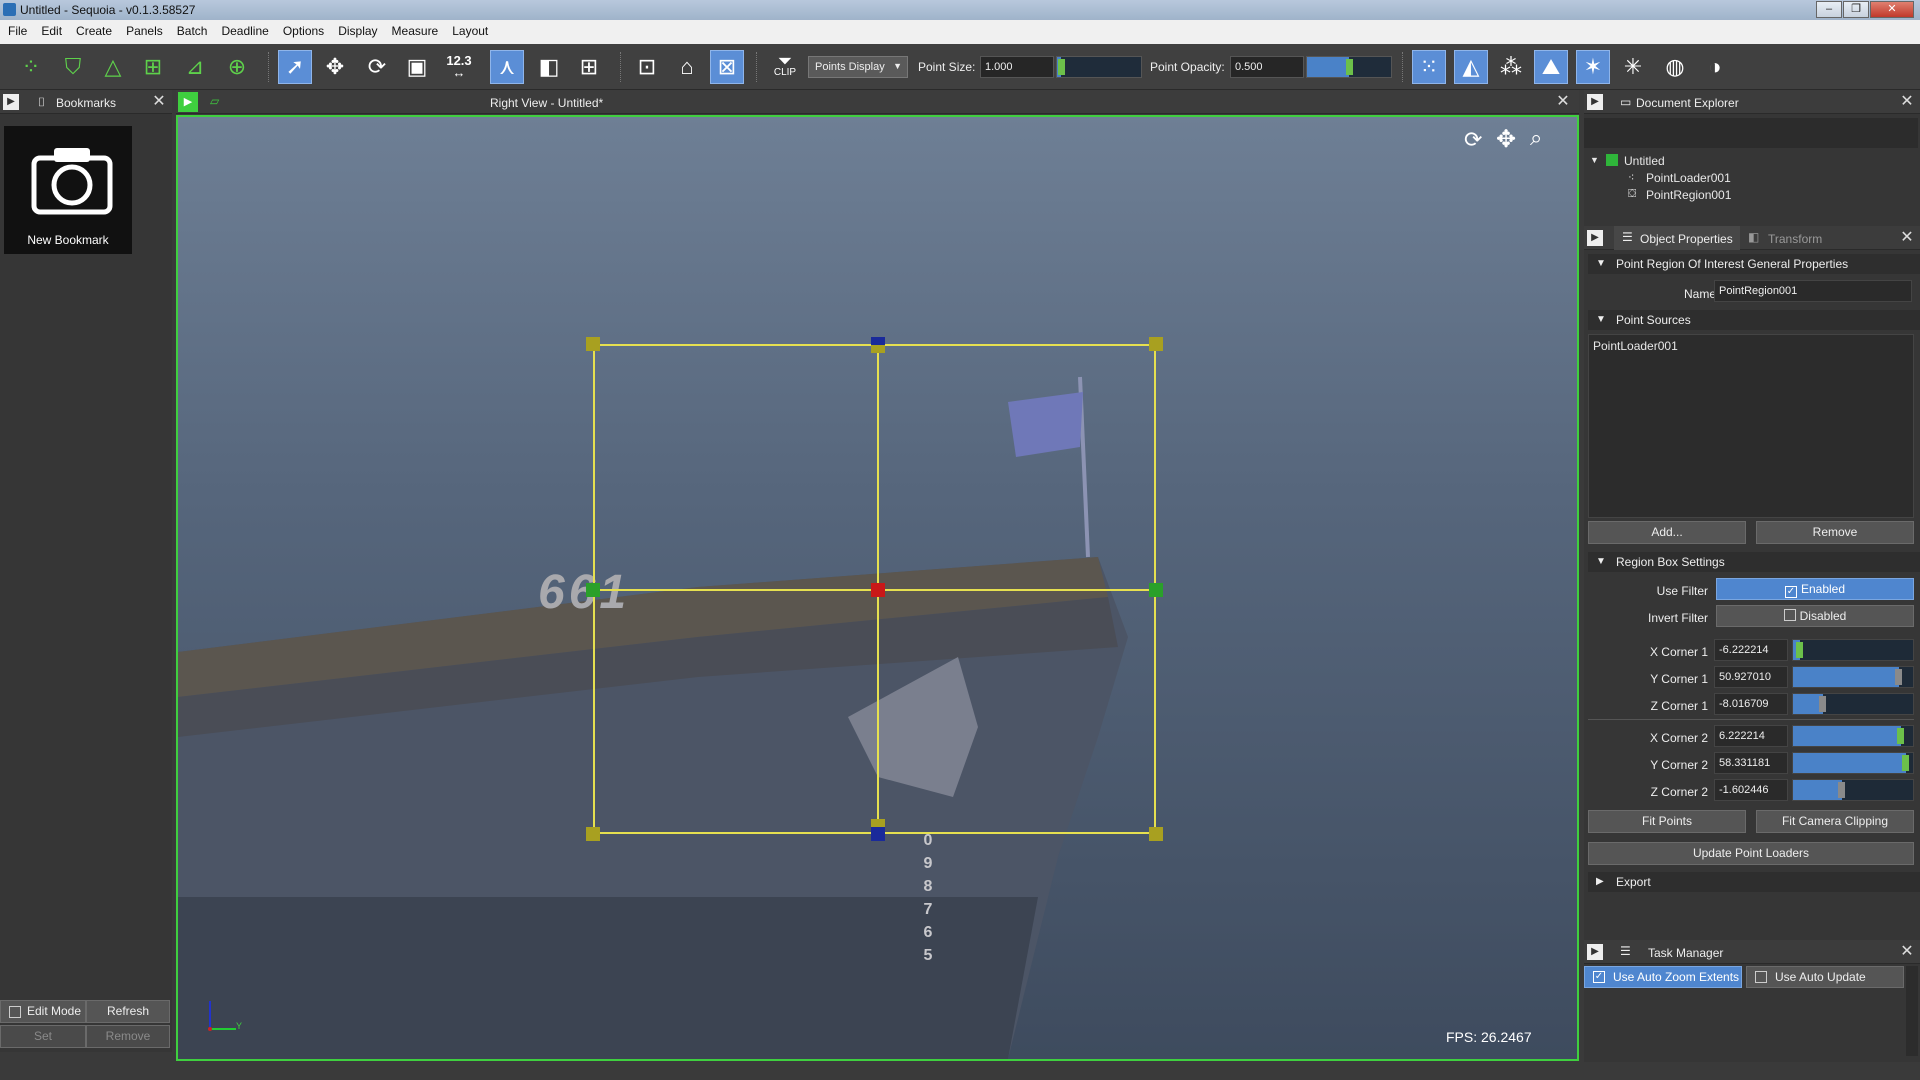 This screenshot has width=1920, height=1080. Describe the element at coordinates (16, 29) in the screenshot. I see `menu-file: File` at that location.